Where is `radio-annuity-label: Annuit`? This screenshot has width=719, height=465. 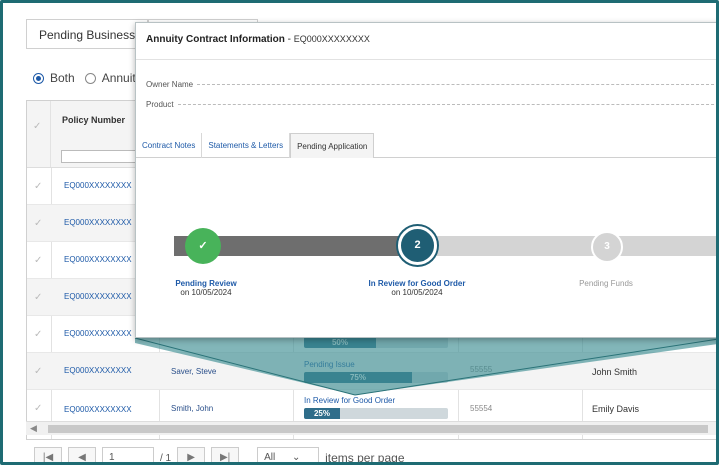
radio-annuity-label: Annuit is located at coordinates (118, 78).